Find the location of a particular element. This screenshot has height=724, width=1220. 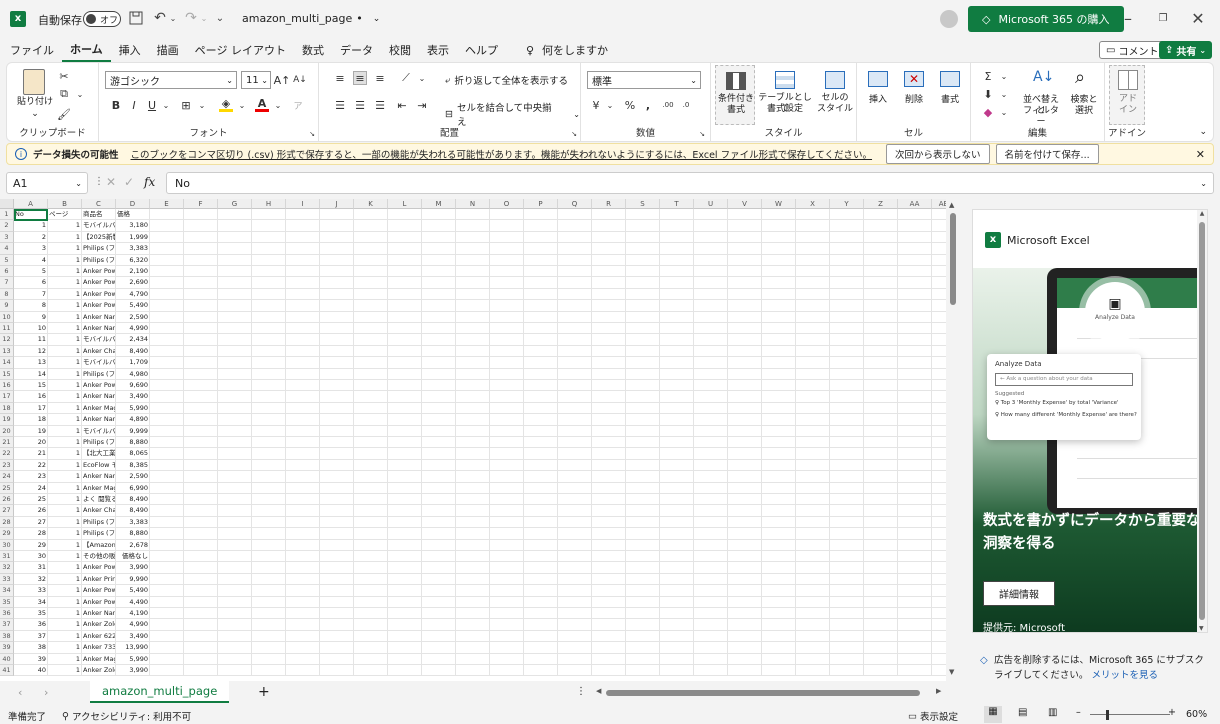

row-header: 41 is located at coordinates (7, 671).